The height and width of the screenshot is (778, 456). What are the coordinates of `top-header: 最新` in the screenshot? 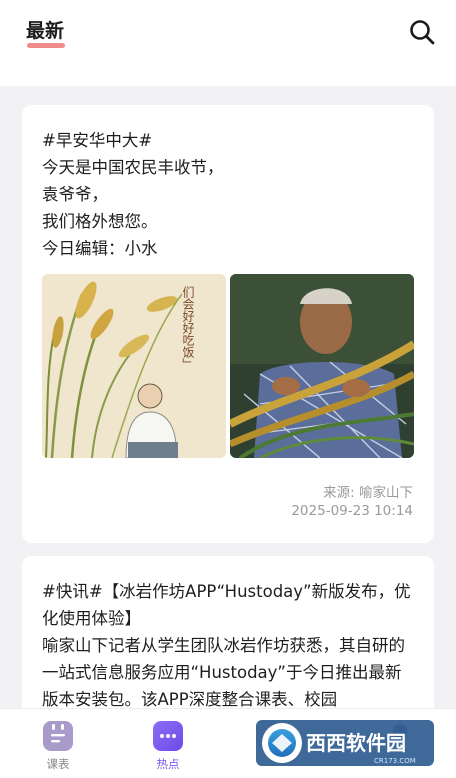 It's located at (228, 43).